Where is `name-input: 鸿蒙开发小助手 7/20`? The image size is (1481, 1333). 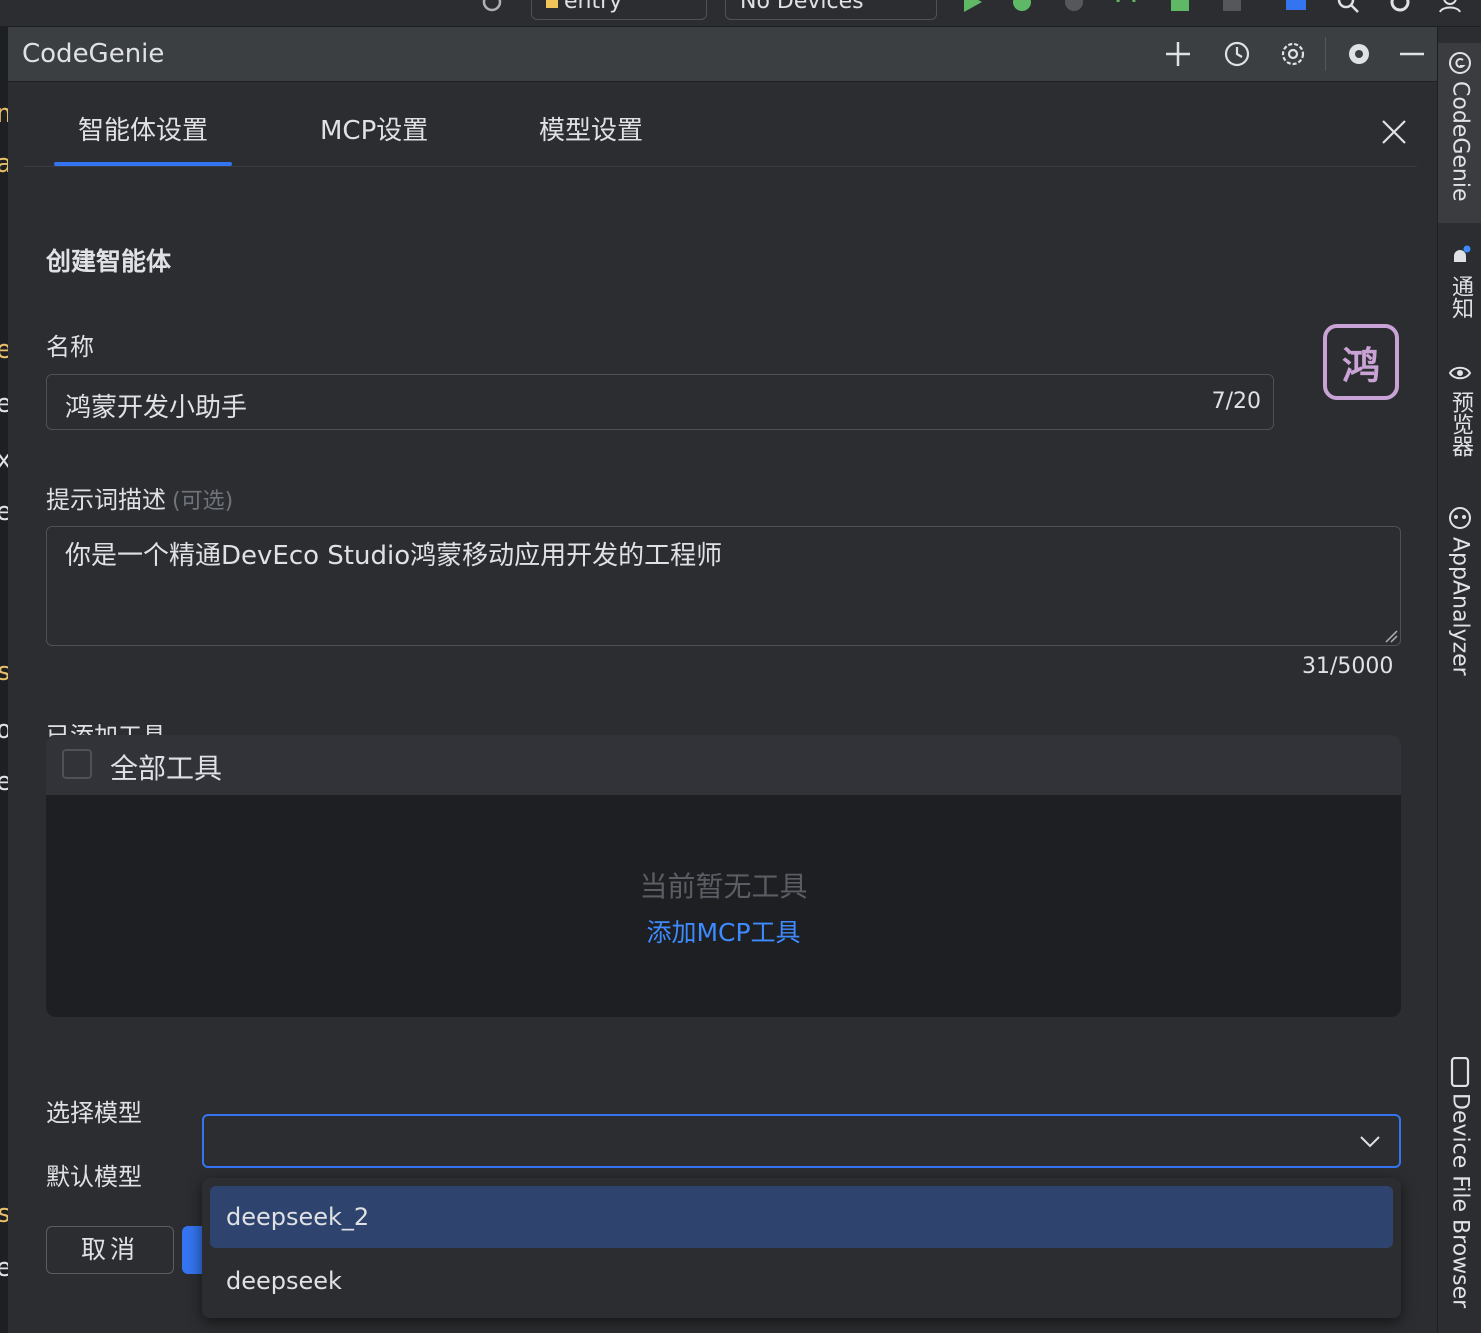
name-input: 鸿蒙开发小助手 7/20 is located at coordinates (660, 402).